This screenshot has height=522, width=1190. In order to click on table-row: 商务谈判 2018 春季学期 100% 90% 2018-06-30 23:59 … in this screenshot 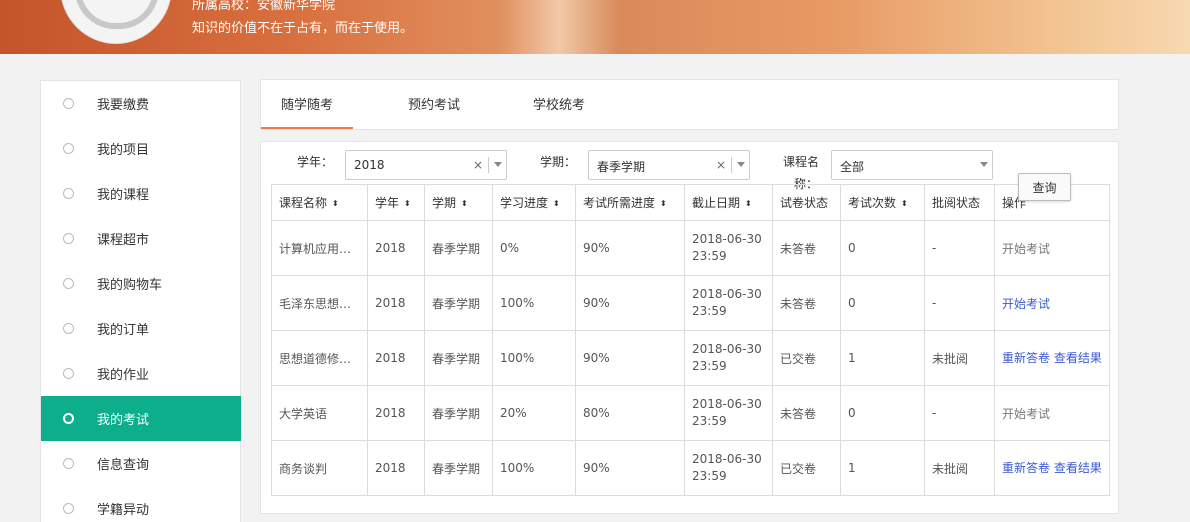, I will do `click(690, 468)`.